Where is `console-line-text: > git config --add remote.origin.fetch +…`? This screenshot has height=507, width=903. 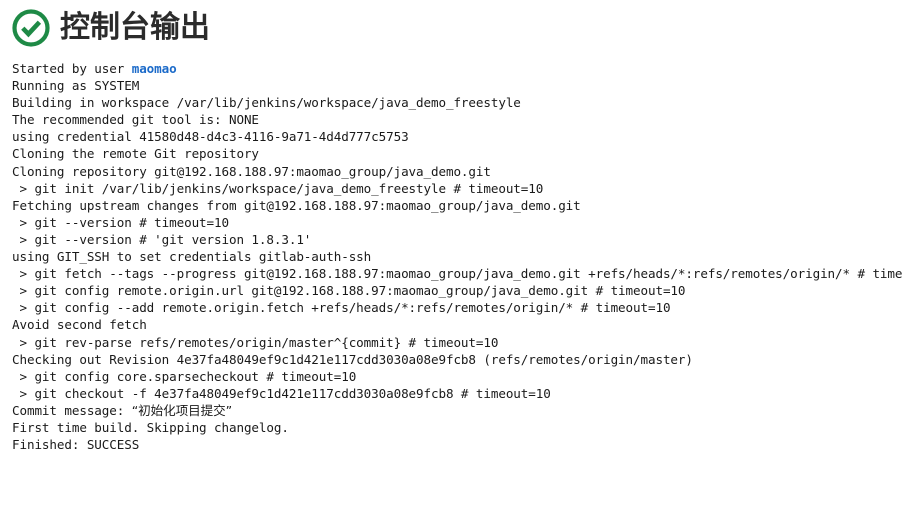 console-line-text: > git config --add remote.origin.fetch +… is located at coordinates (341, 308).